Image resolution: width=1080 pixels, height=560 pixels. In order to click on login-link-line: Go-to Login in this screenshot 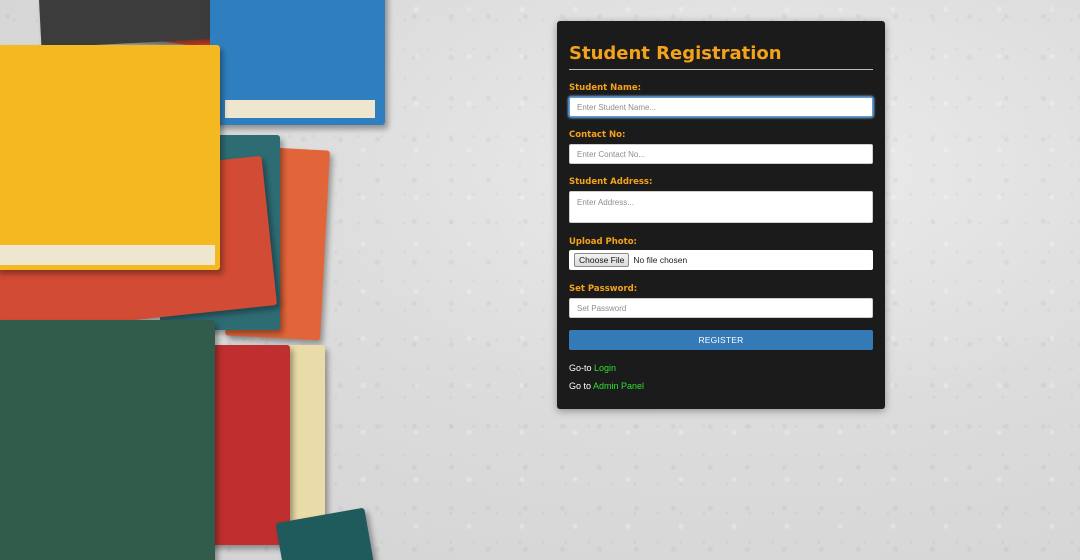, I will do `click(592, 368)`.